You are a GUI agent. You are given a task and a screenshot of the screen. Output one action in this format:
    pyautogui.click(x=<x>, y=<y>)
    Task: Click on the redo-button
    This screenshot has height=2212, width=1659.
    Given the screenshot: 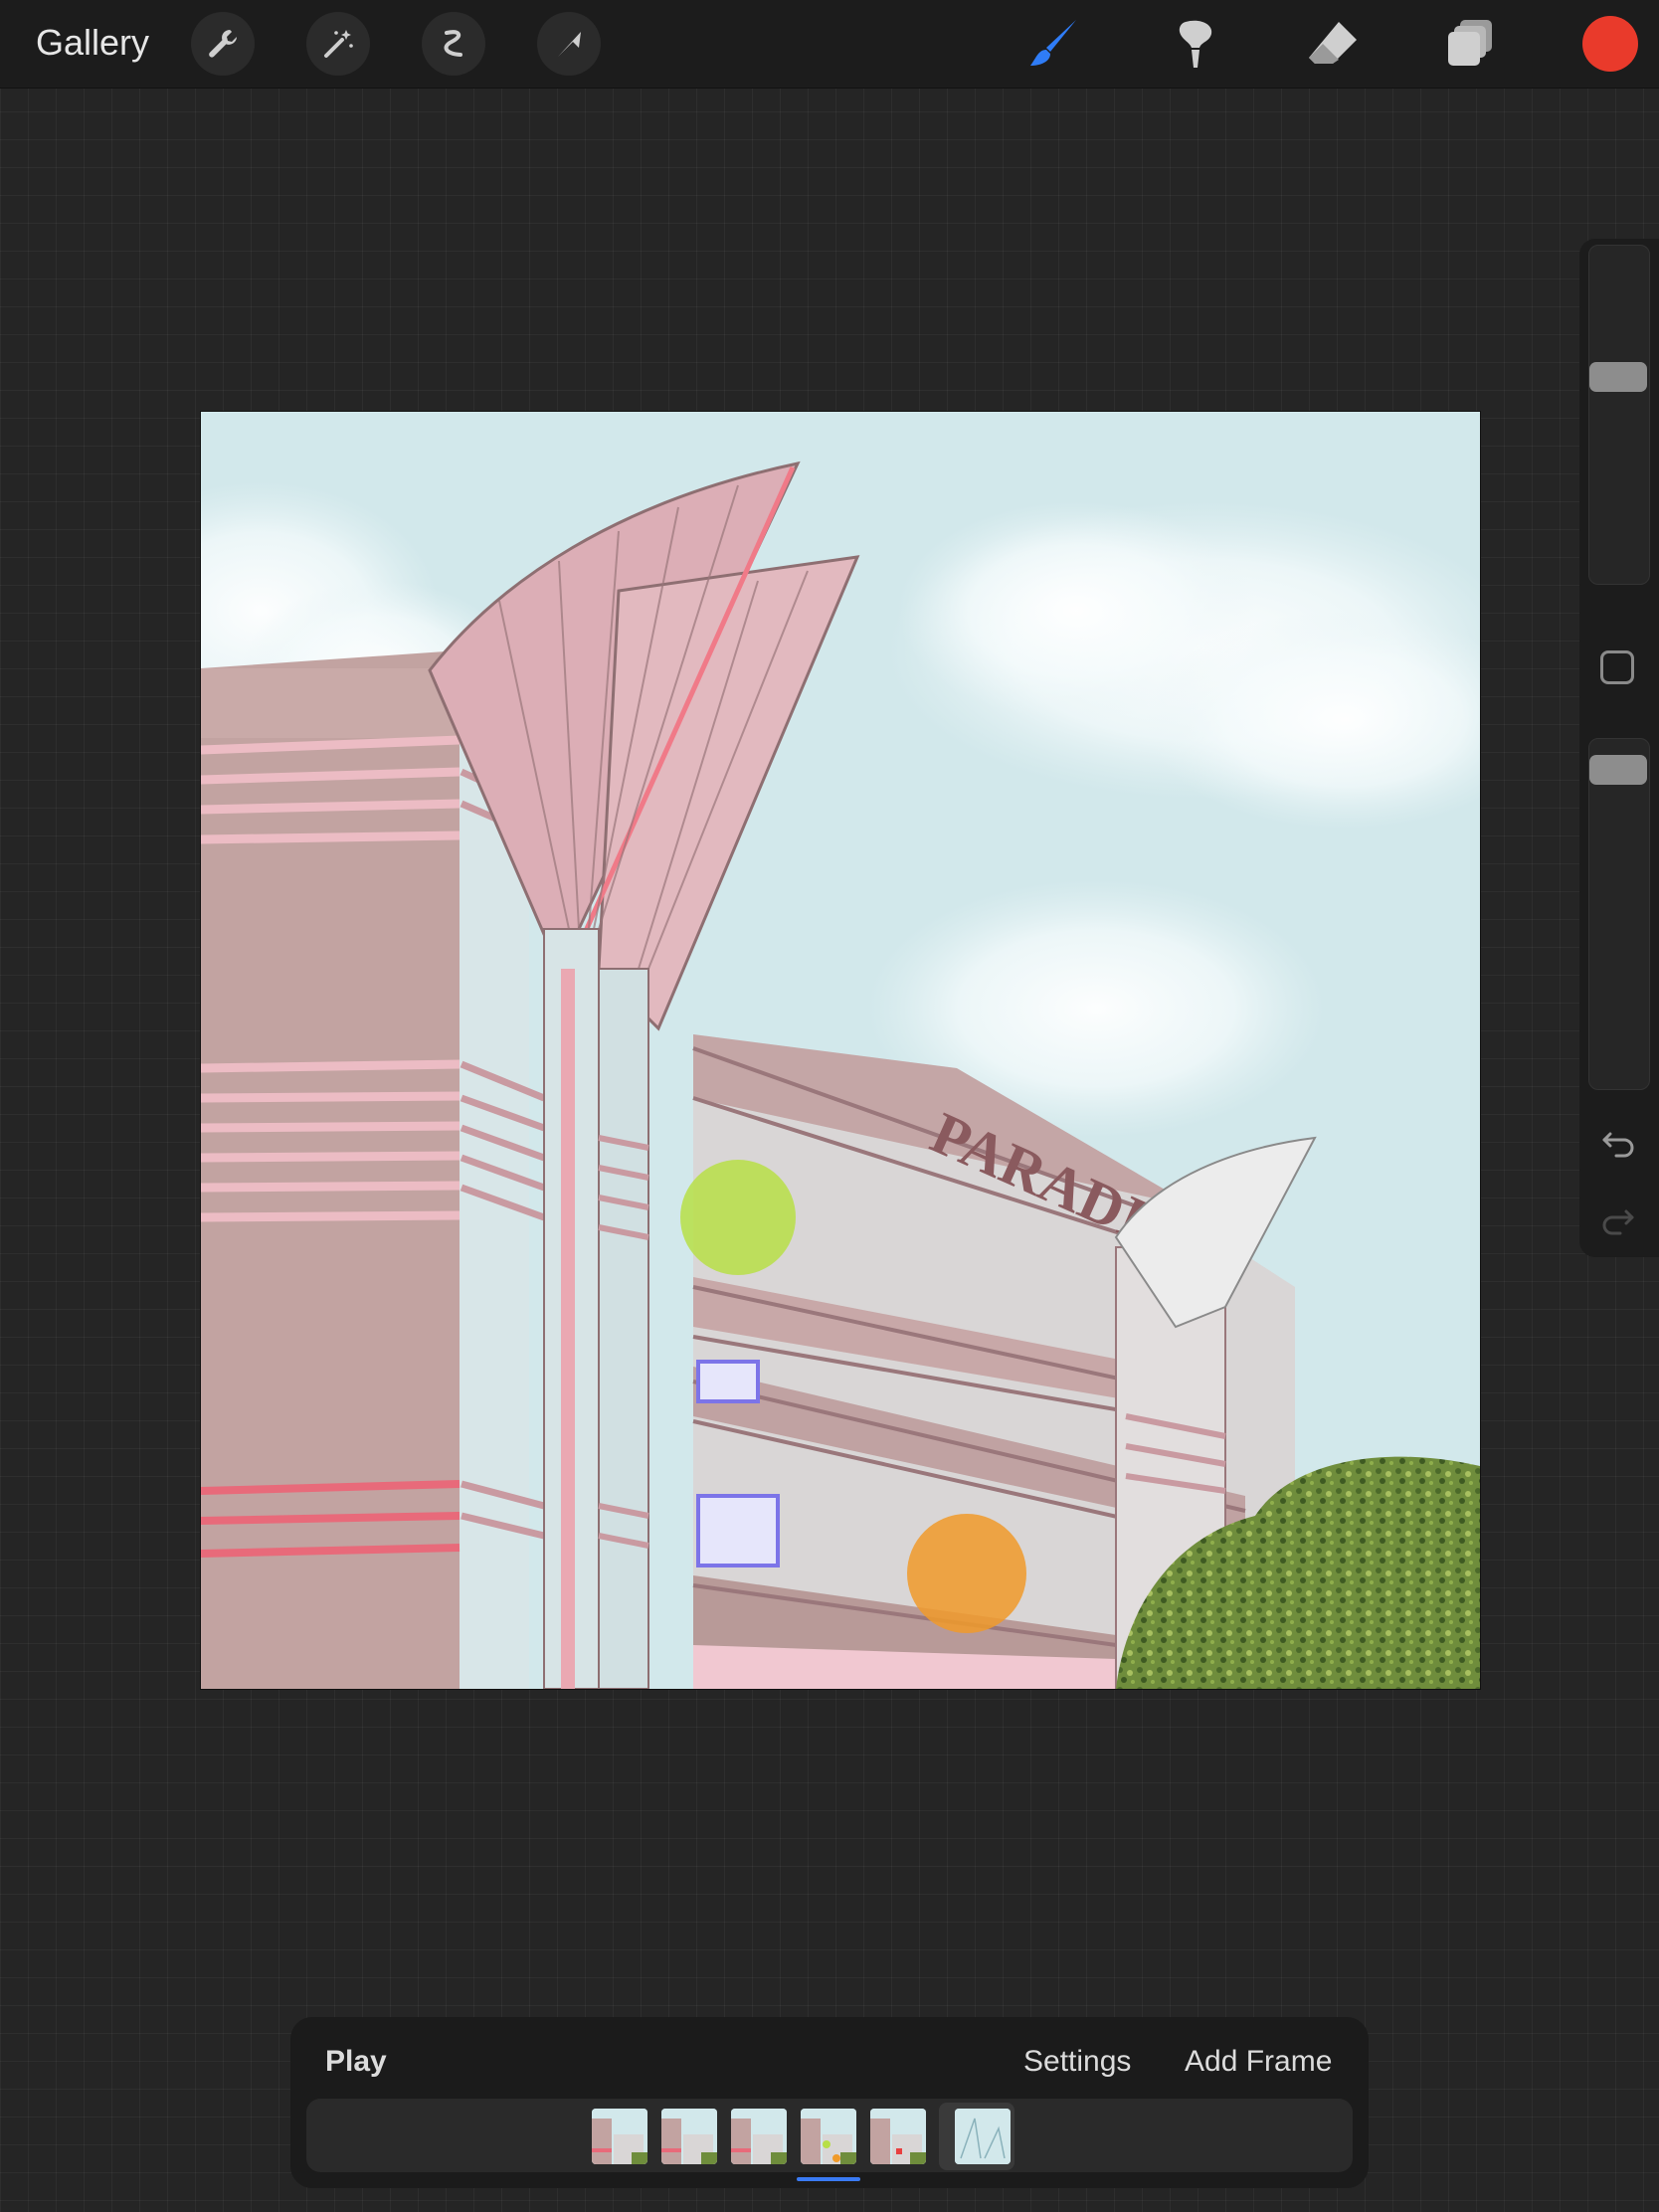 What is the action you would take?
    pyautogui.click(x=1618, y=1221)
    